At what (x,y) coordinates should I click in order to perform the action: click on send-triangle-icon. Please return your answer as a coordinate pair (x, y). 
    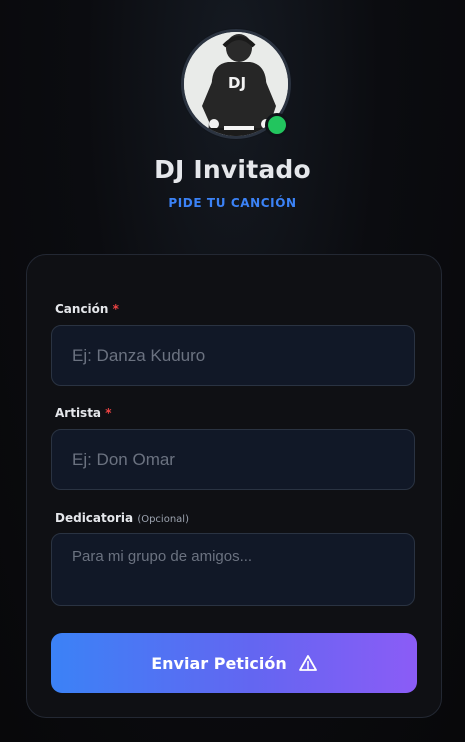
    Looking at the image, I should click on (307, 663).